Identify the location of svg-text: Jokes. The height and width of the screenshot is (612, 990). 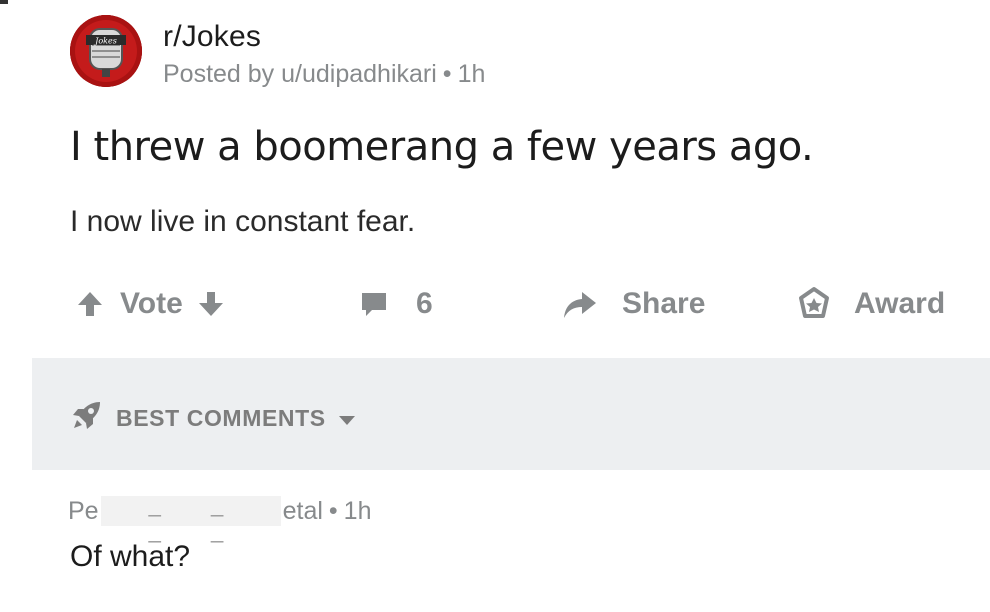
(105, 41).